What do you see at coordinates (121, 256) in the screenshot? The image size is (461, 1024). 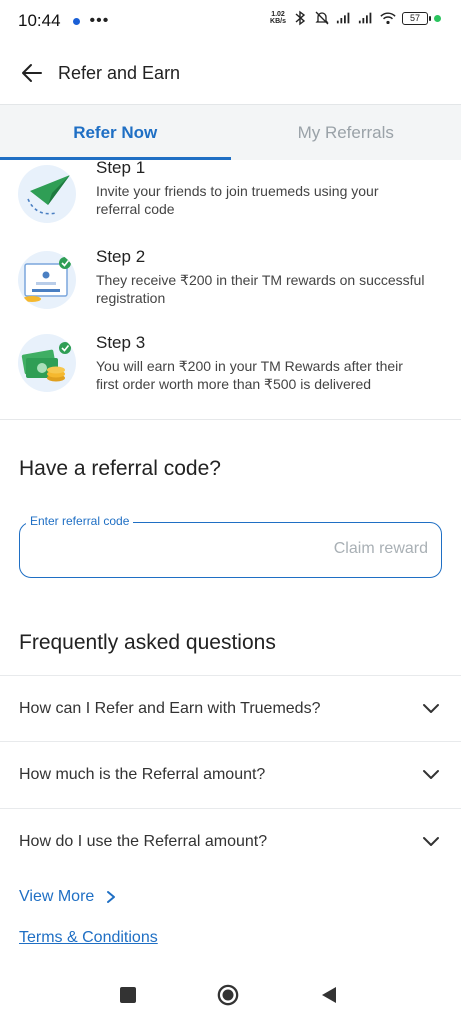 I see `step-2-title: Step 2` at bounding box center [121, 256].